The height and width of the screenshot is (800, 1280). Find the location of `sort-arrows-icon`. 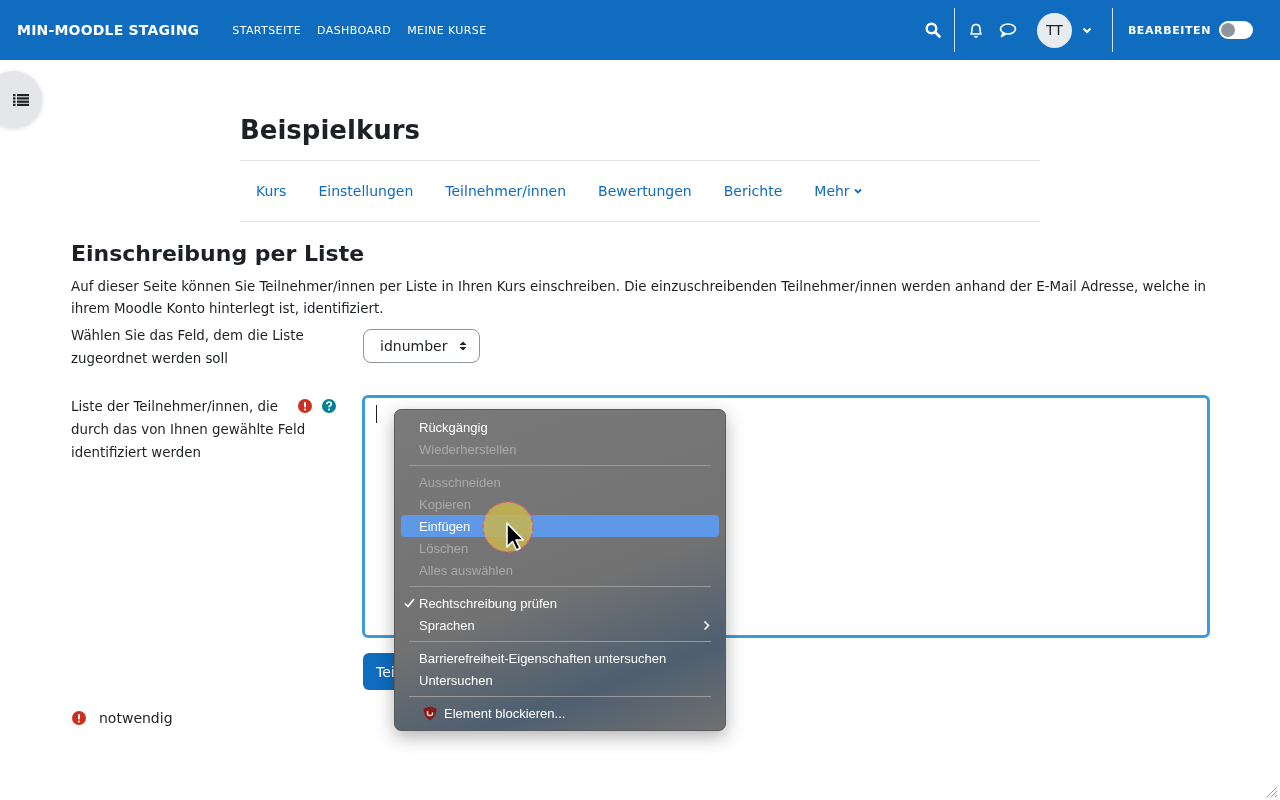

sort-arrows-icon is located at coordinates (463, 346).